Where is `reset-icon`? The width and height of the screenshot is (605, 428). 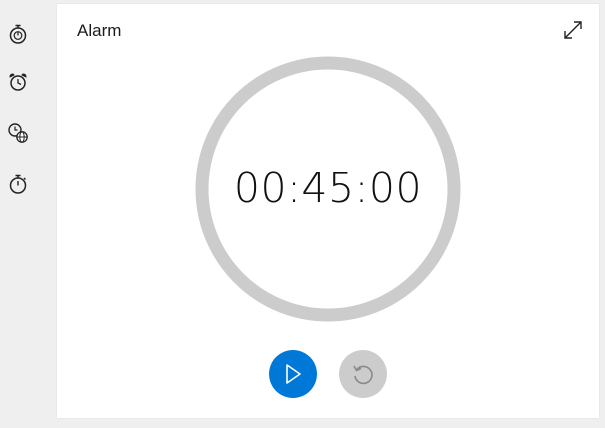 reset-icon is located at coordinates (363, 375).